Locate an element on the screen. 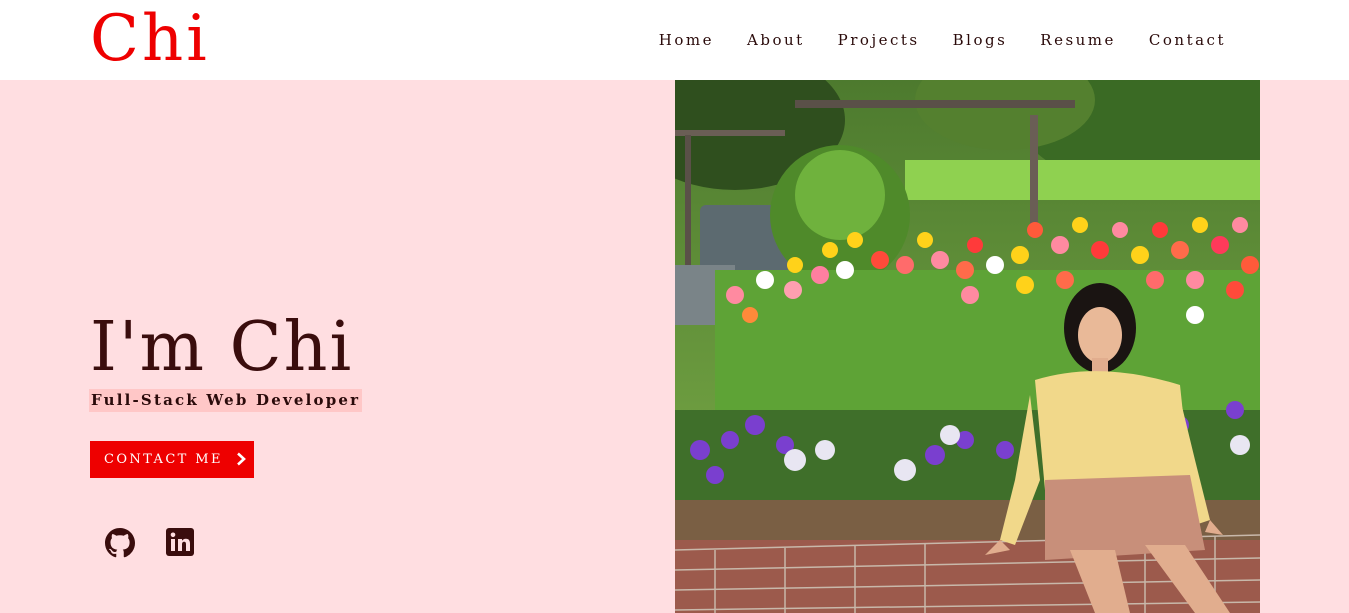 Image resolution: width=1349 pixels, height=613 pixels. github-icon is located at coordinates (120, 543).